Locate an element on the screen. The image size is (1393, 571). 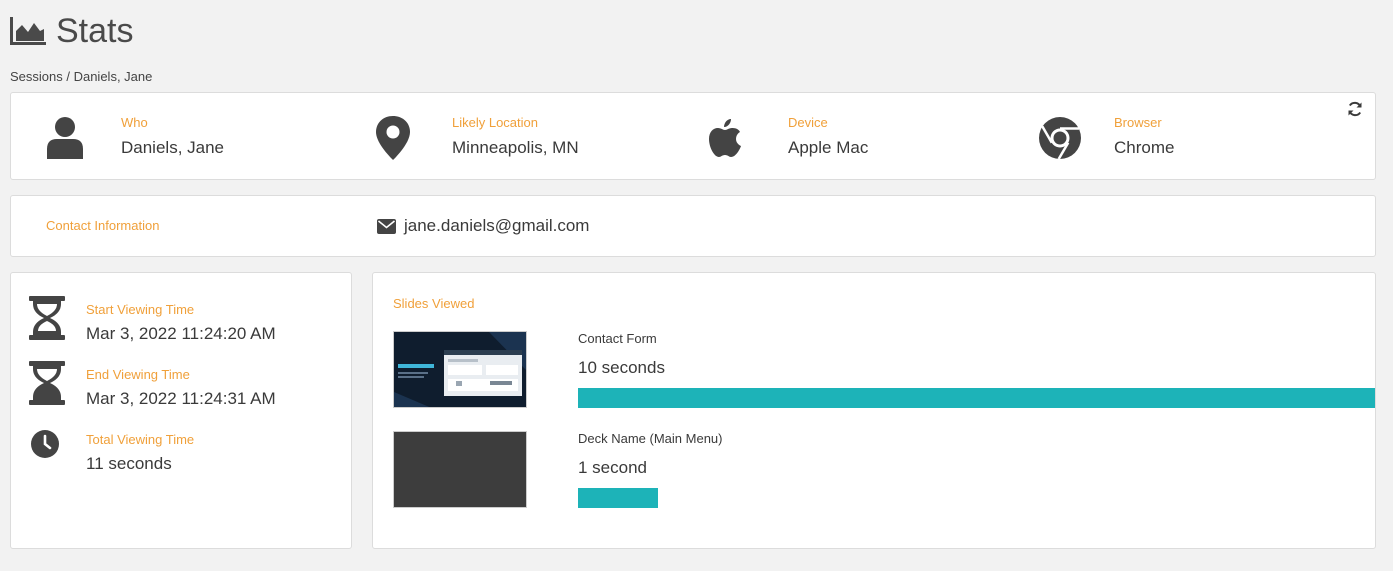
page-title: Stats is located at coordinates (95, 31).